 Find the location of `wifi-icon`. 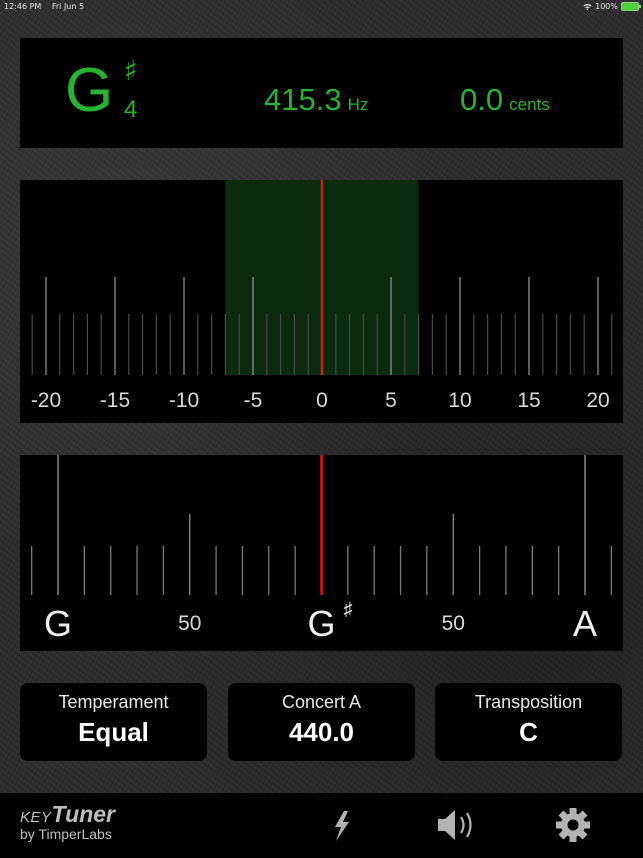

wifi-icon is located at coordinates (587, 7).